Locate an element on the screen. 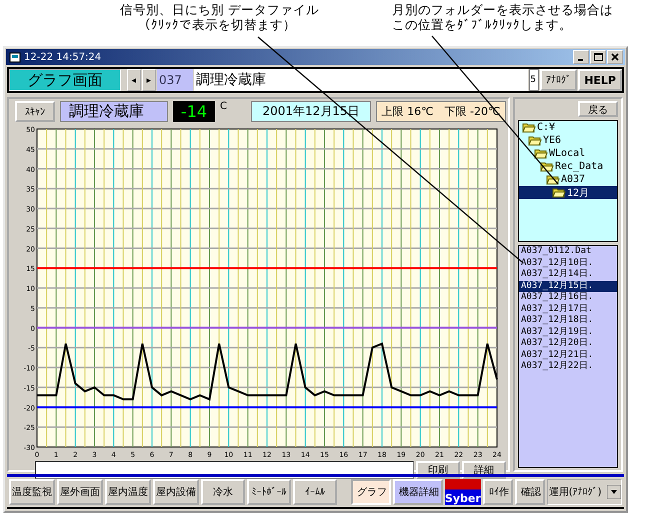 The height and width of the screenshot is (513, 648). folder-item: A037 is located at coordinates (568, 179).